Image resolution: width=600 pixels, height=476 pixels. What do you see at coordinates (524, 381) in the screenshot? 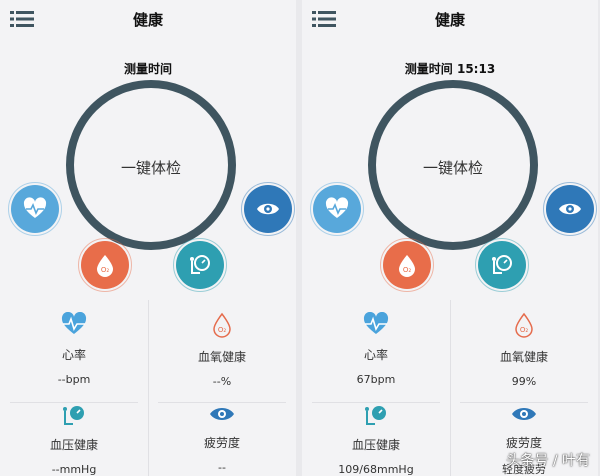
I see `stat-value: 99%` at bounding box center [524, 381].